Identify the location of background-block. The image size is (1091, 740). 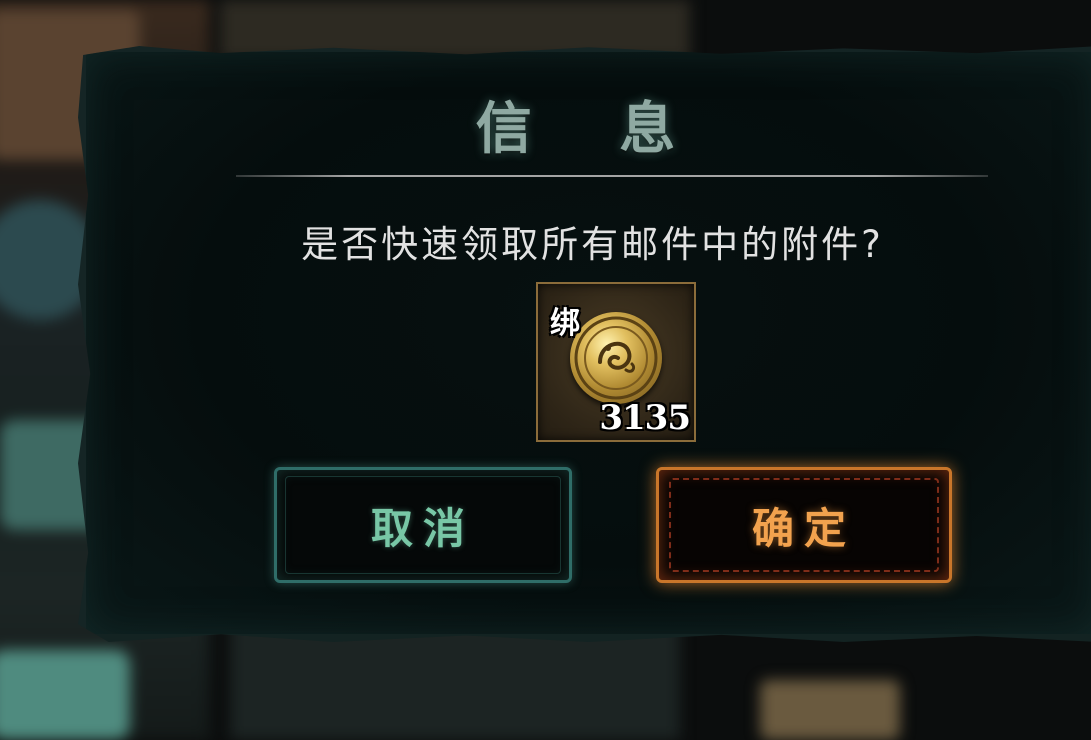
(65, 695).